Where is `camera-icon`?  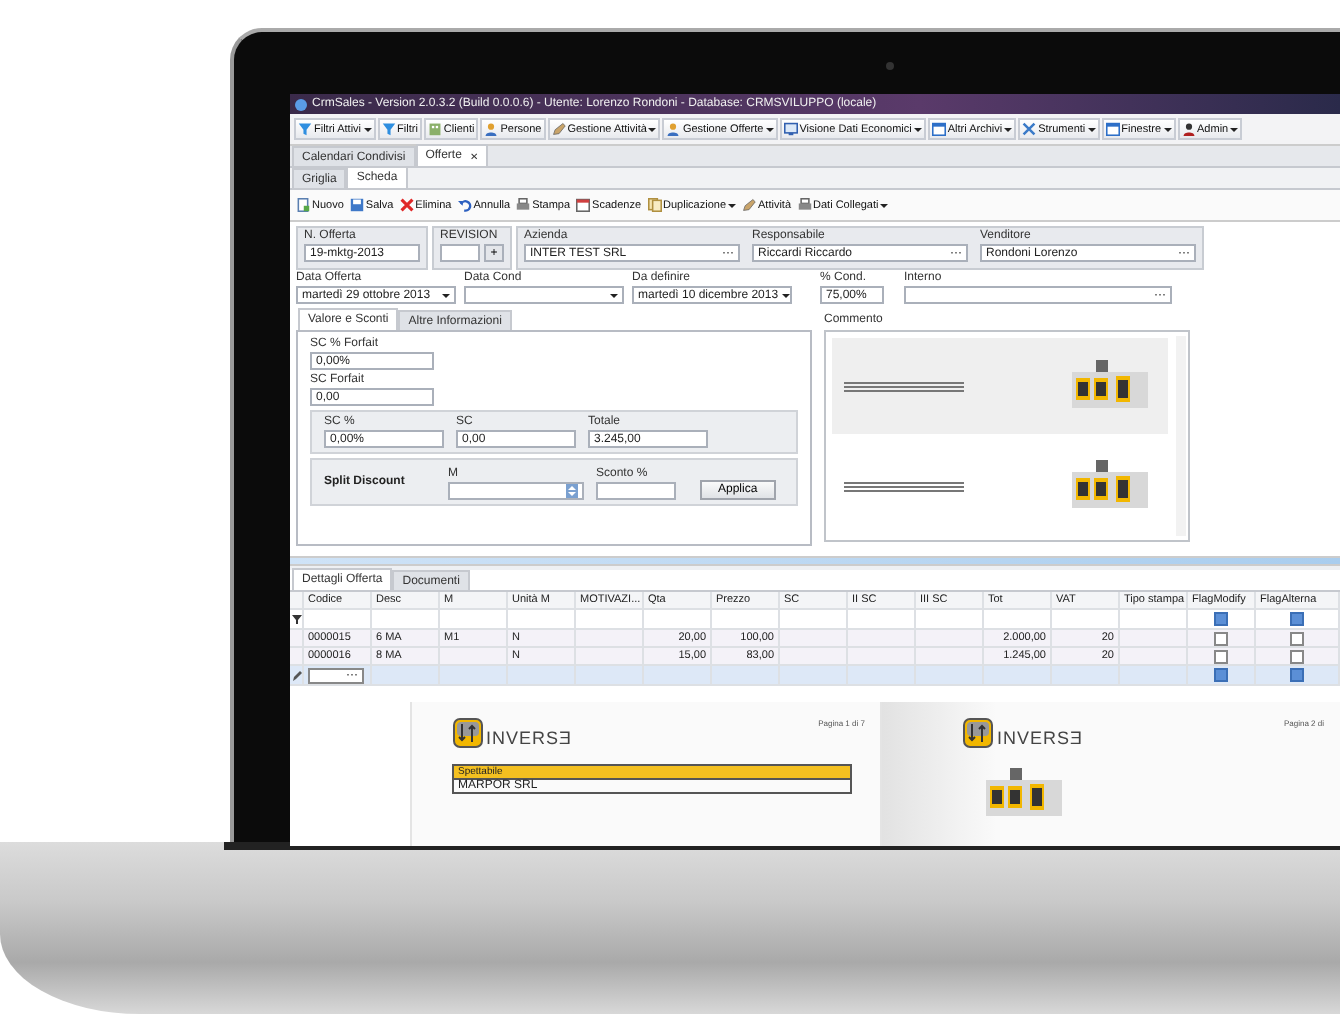 camera-icon is located at coordinates (890, 66).